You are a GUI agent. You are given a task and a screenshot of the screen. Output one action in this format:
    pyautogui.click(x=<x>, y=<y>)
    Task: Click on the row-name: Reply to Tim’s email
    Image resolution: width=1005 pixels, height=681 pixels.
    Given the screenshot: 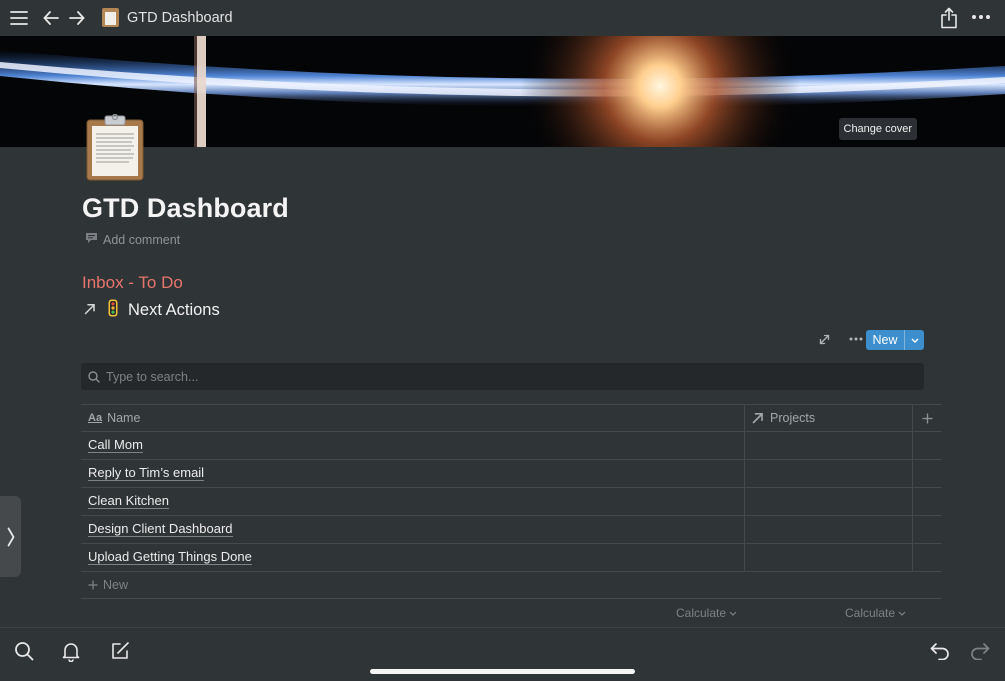 What is the action you would take?
    pyautogui.click(x=146, y=473)
    